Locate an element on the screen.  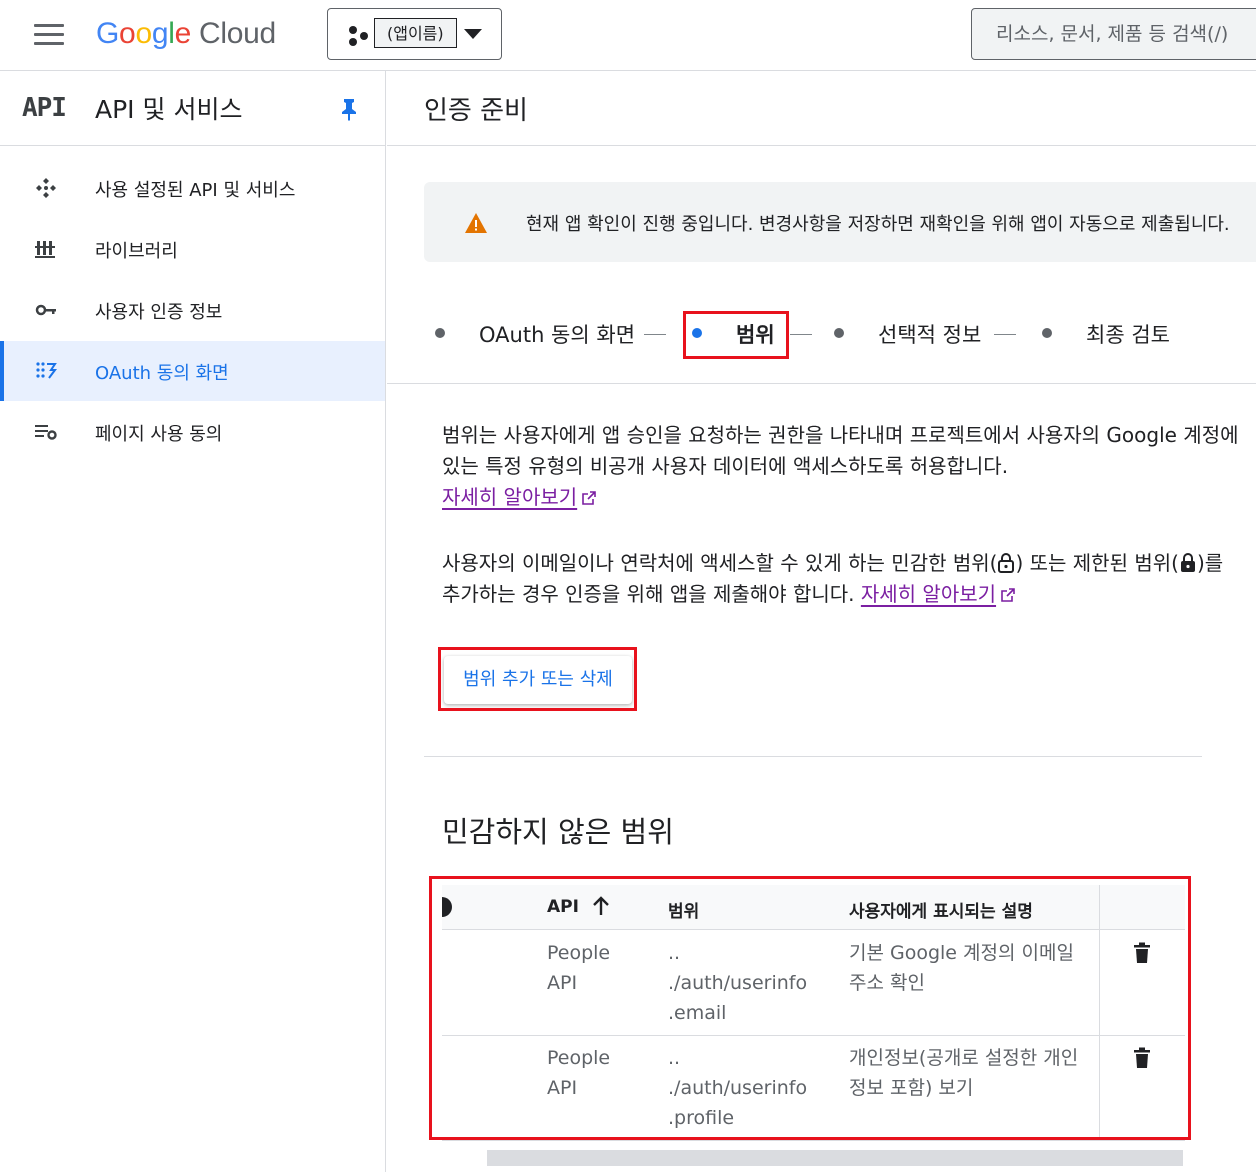
sidebar-item-credentials: 사용자 인증 정보 is located at coordinates (192, 310).